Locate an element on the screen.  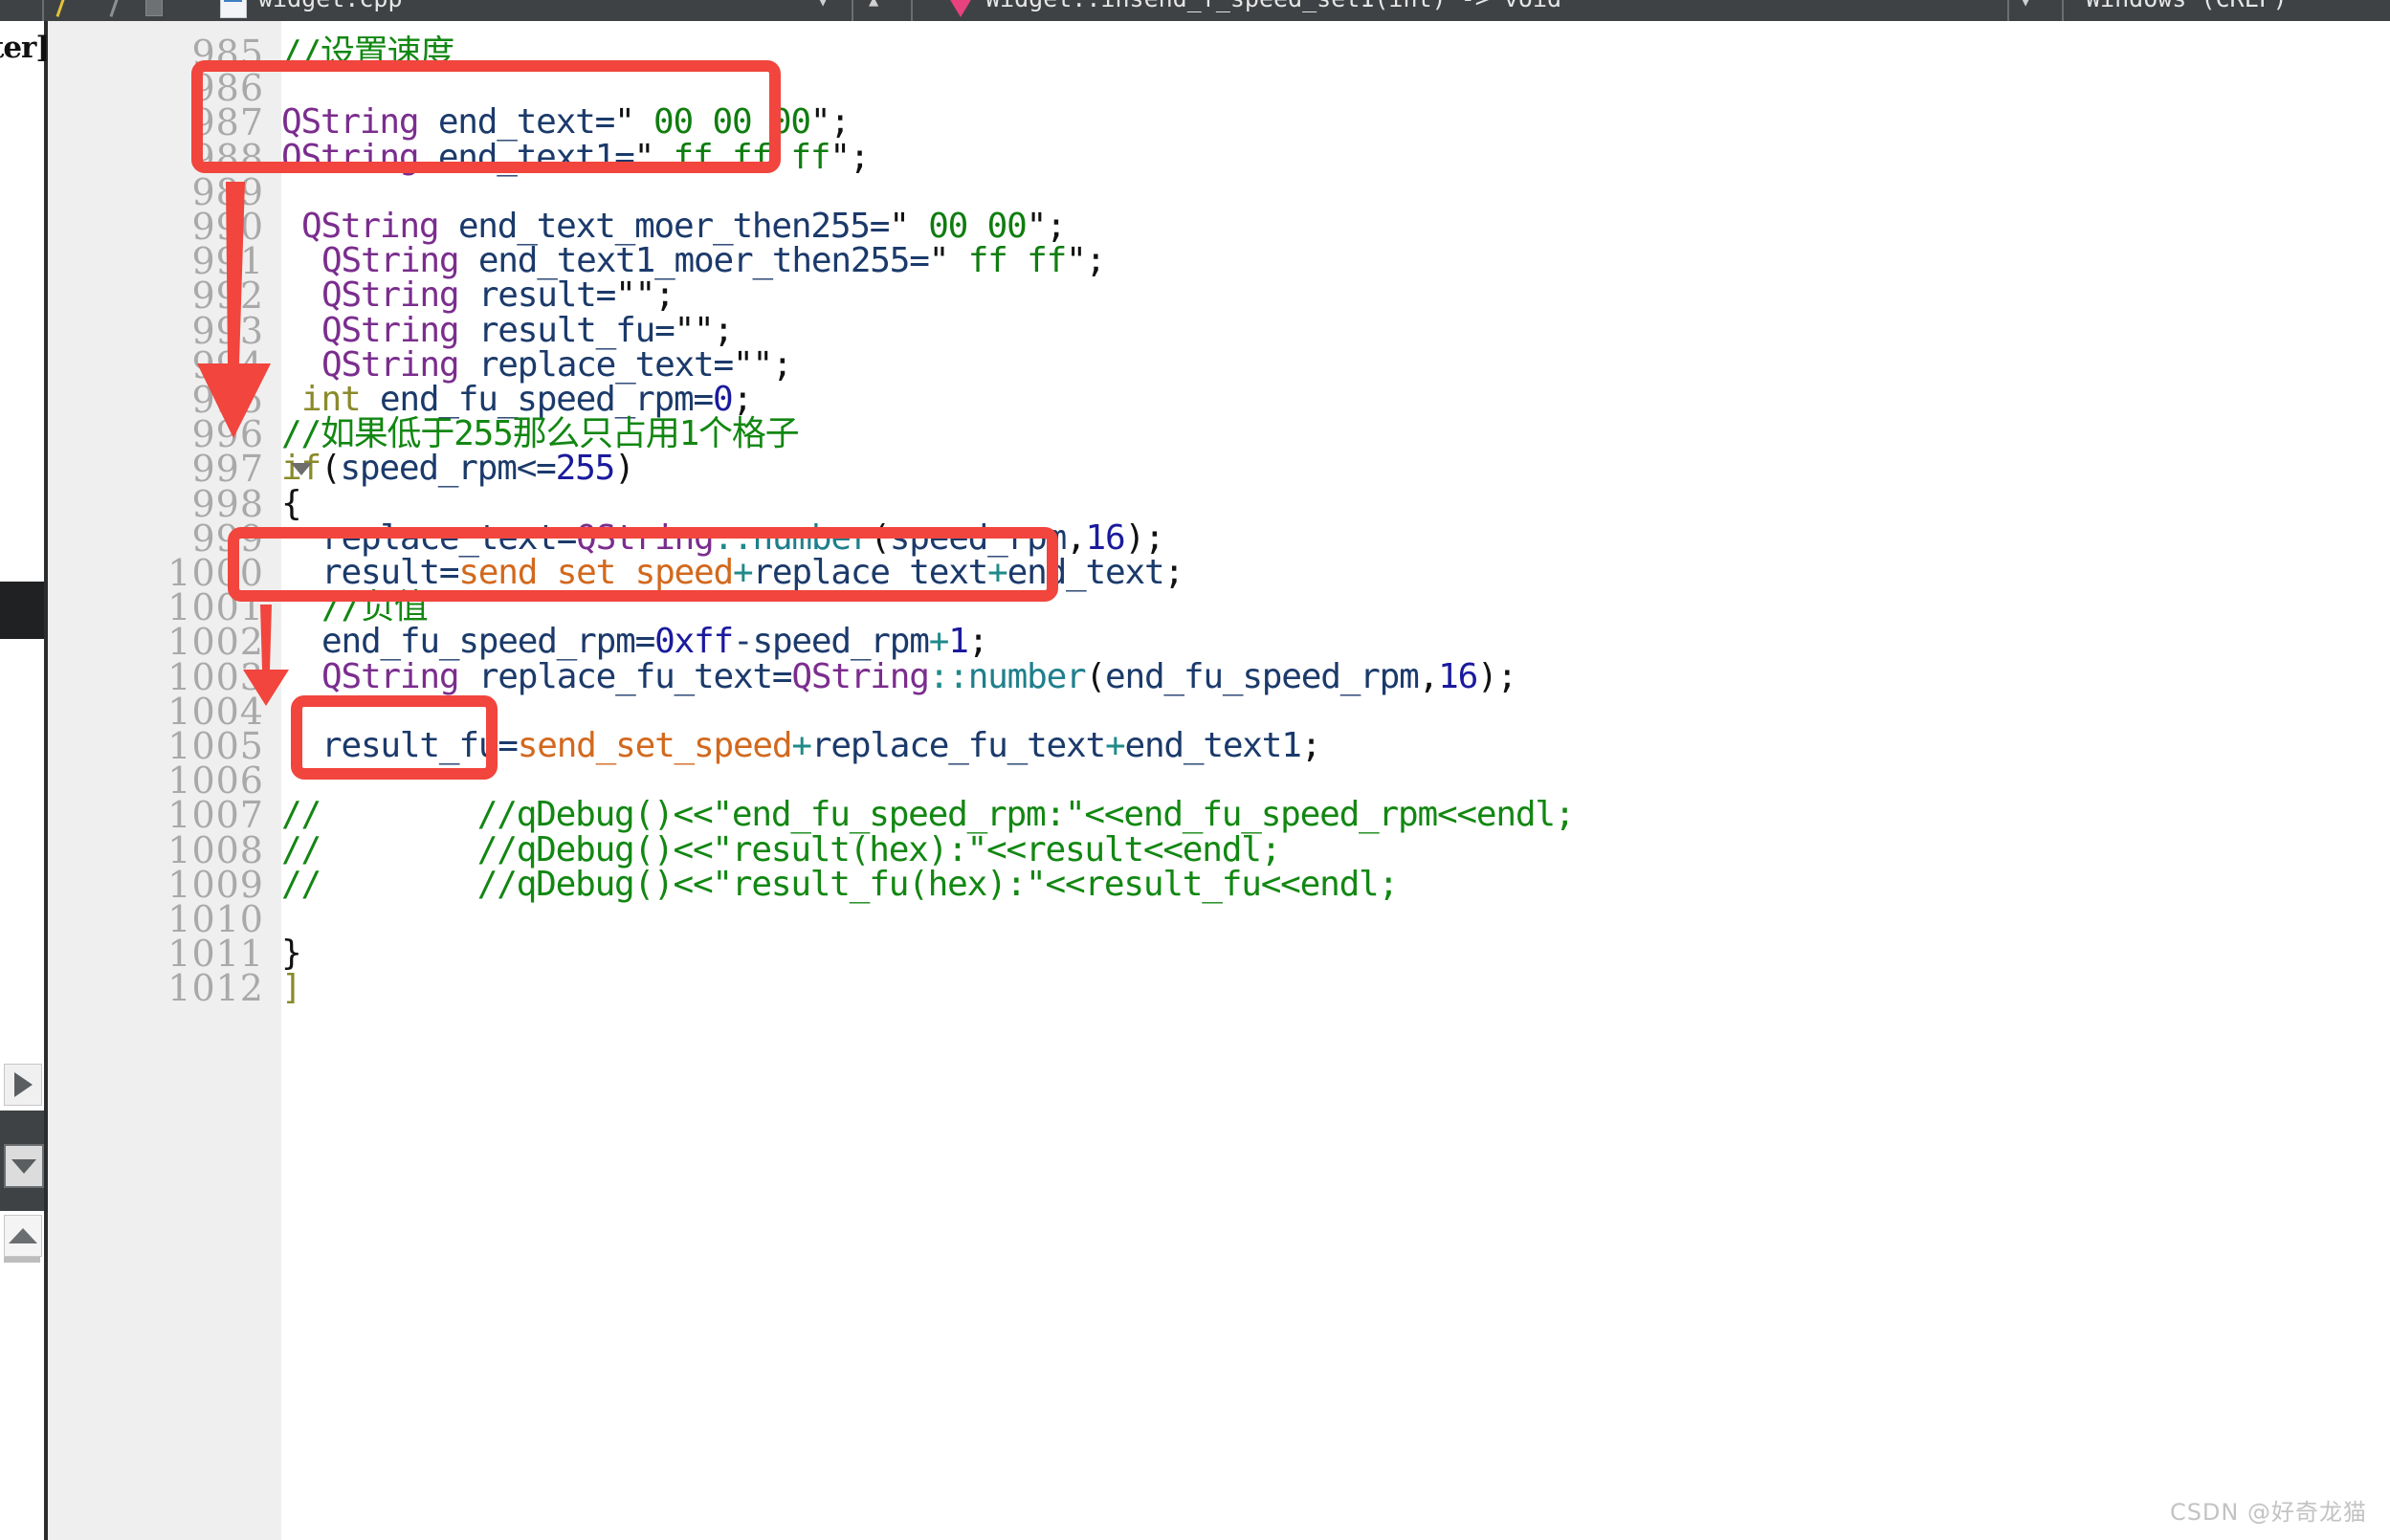
code-line: QString replace_text=""; is located at coordinates (537, 364).